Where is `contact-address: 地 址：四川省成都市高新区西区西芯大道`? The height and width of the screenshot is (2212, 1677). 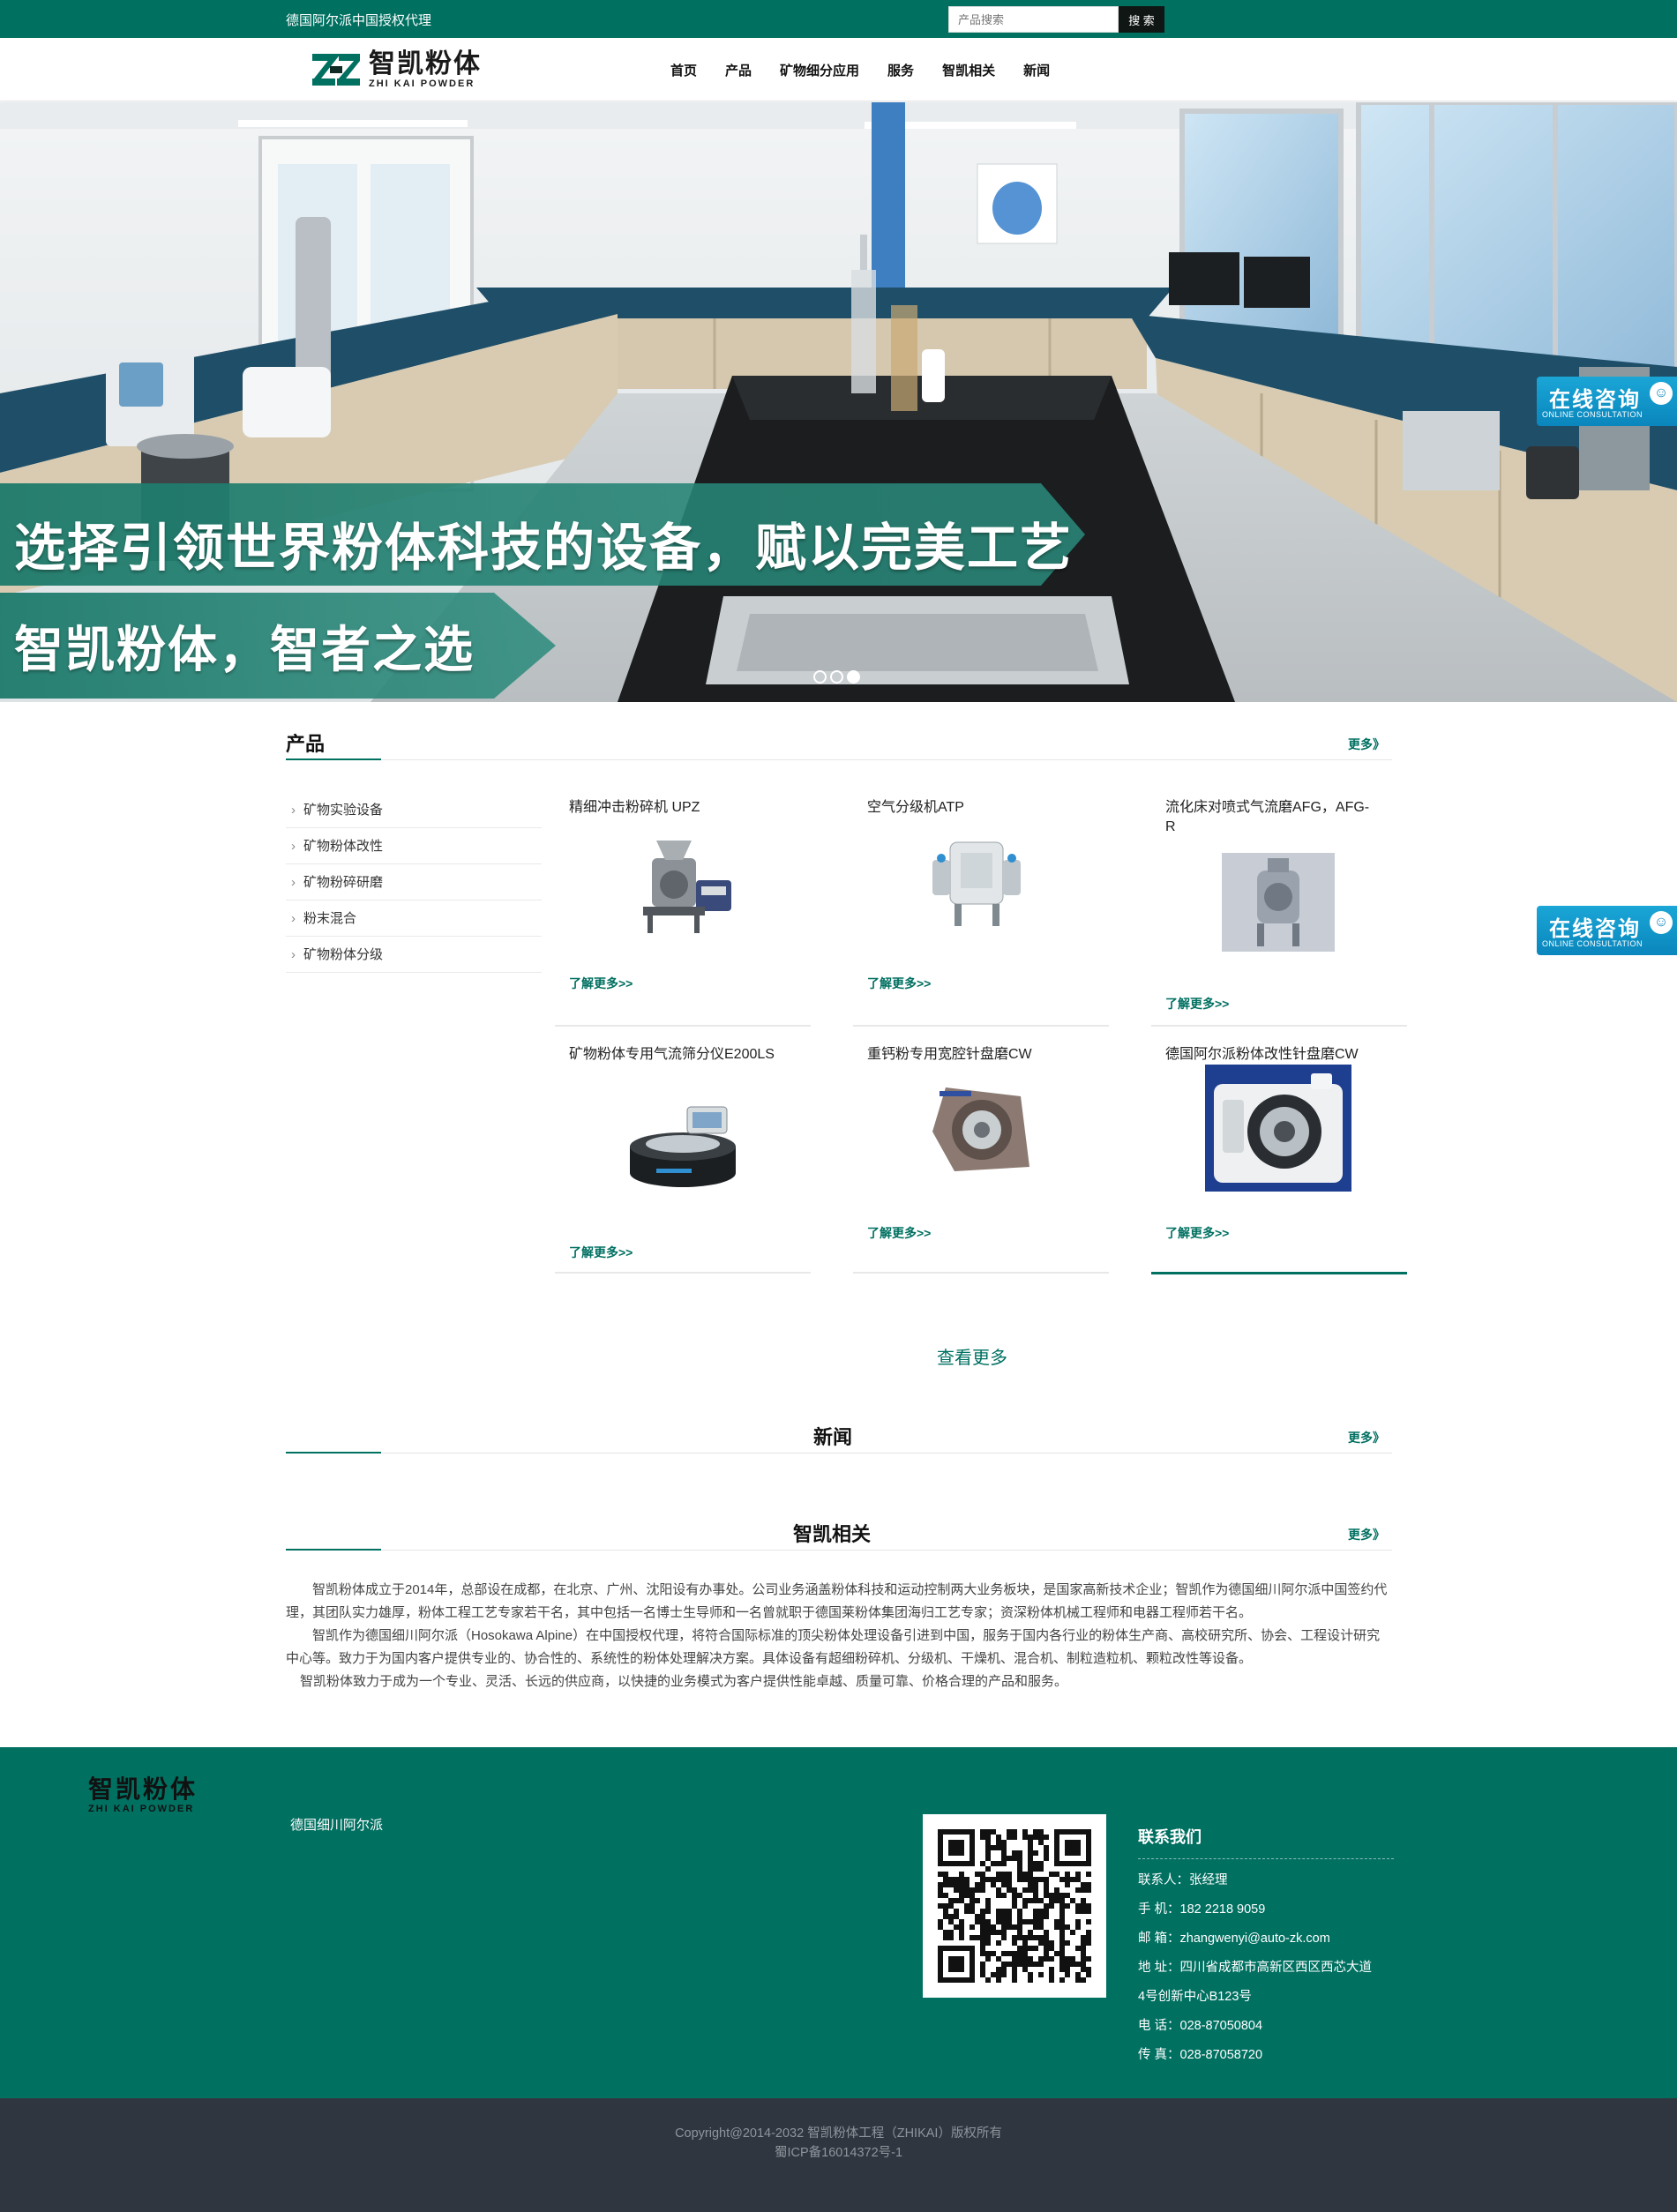 contact-address: 地 址：四川省成都市高新区西区西芯大道 is located at coordinates (1255, 1968).